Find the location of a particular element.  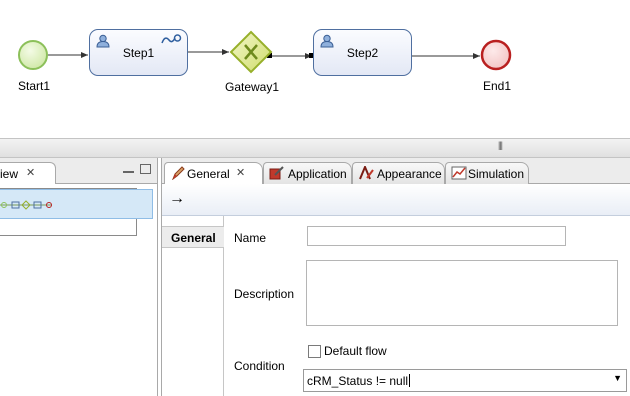

end-event is located at coordinates (497, 56).